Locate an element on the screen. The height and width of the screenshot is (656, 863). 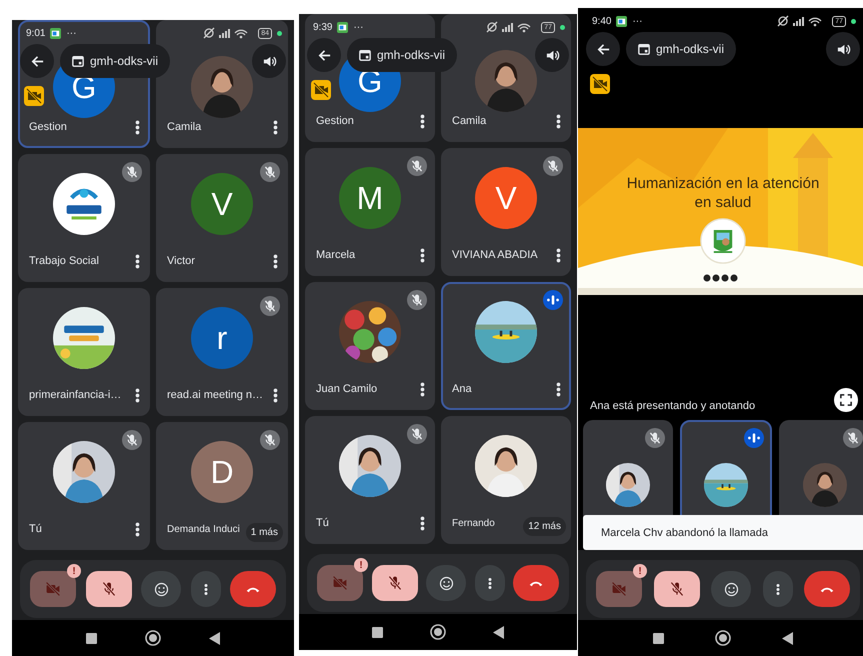
participant-name: Marcela is located at coordinates (336, 255).